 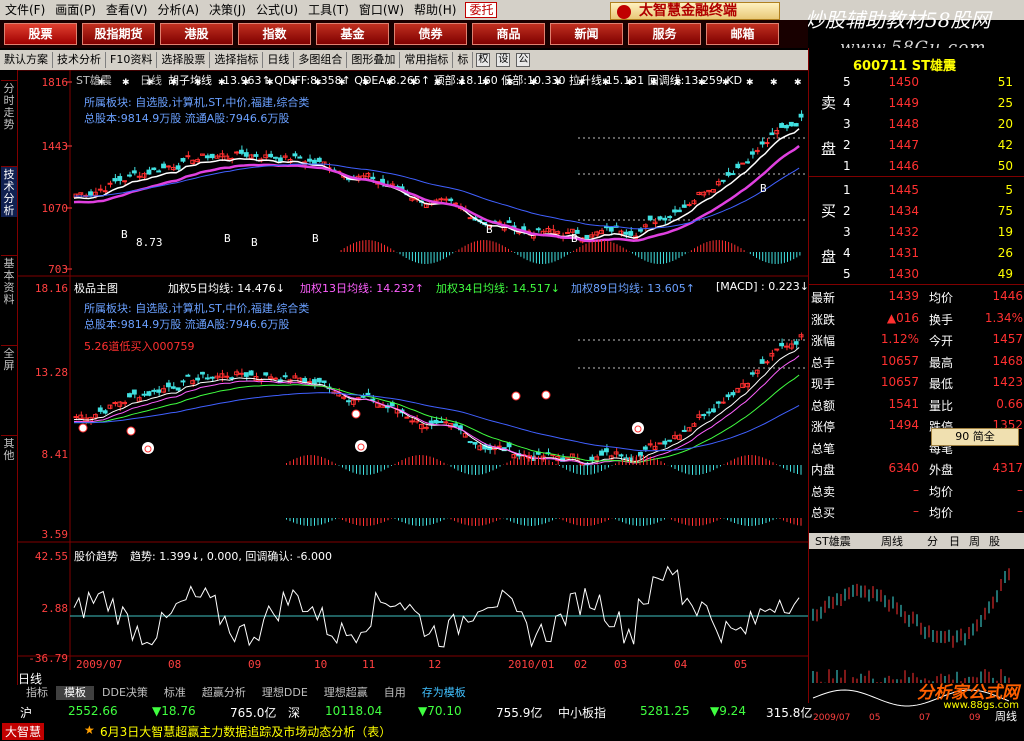 What do you see at coordinates (975, 437) in the screenshot?
I see `mini-popup: 90 简全` at bounding box center [975, 437].